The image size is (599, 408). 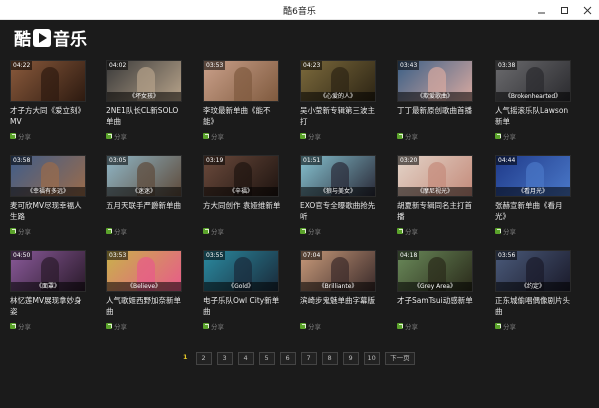 I want to click on video-caption: 《面罩》, so click(x=48, y=286).